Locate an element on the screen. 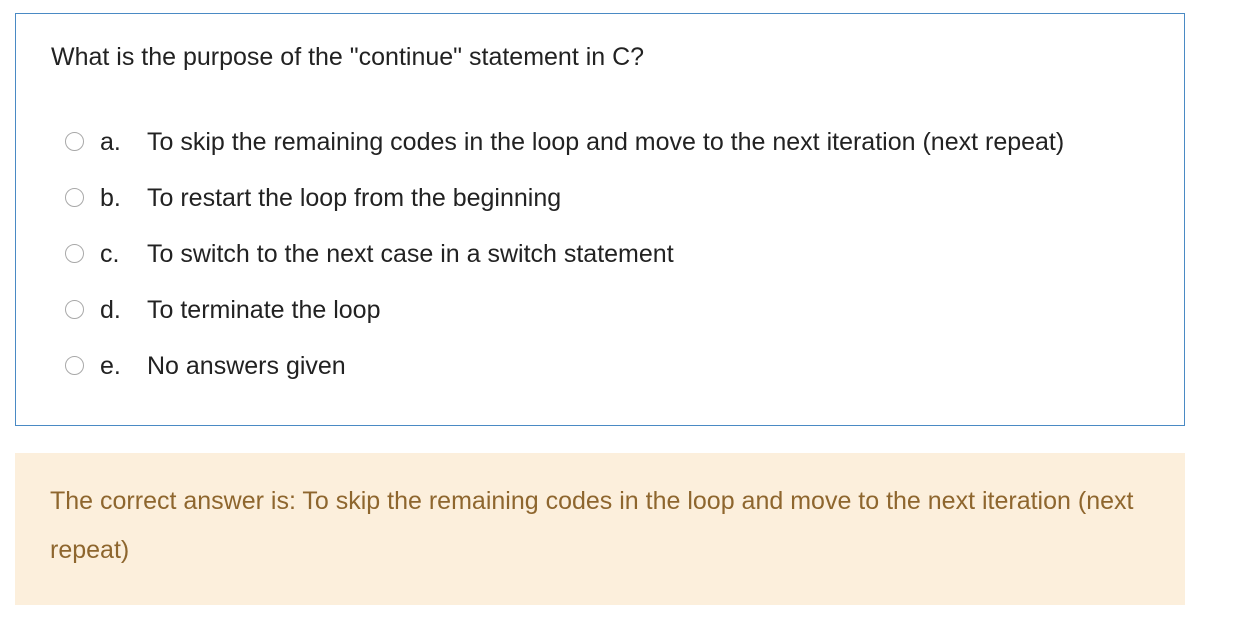 The width and height of the screenshot is (1253, 629). answer-letter: a. is located at coordinates (110, 142).